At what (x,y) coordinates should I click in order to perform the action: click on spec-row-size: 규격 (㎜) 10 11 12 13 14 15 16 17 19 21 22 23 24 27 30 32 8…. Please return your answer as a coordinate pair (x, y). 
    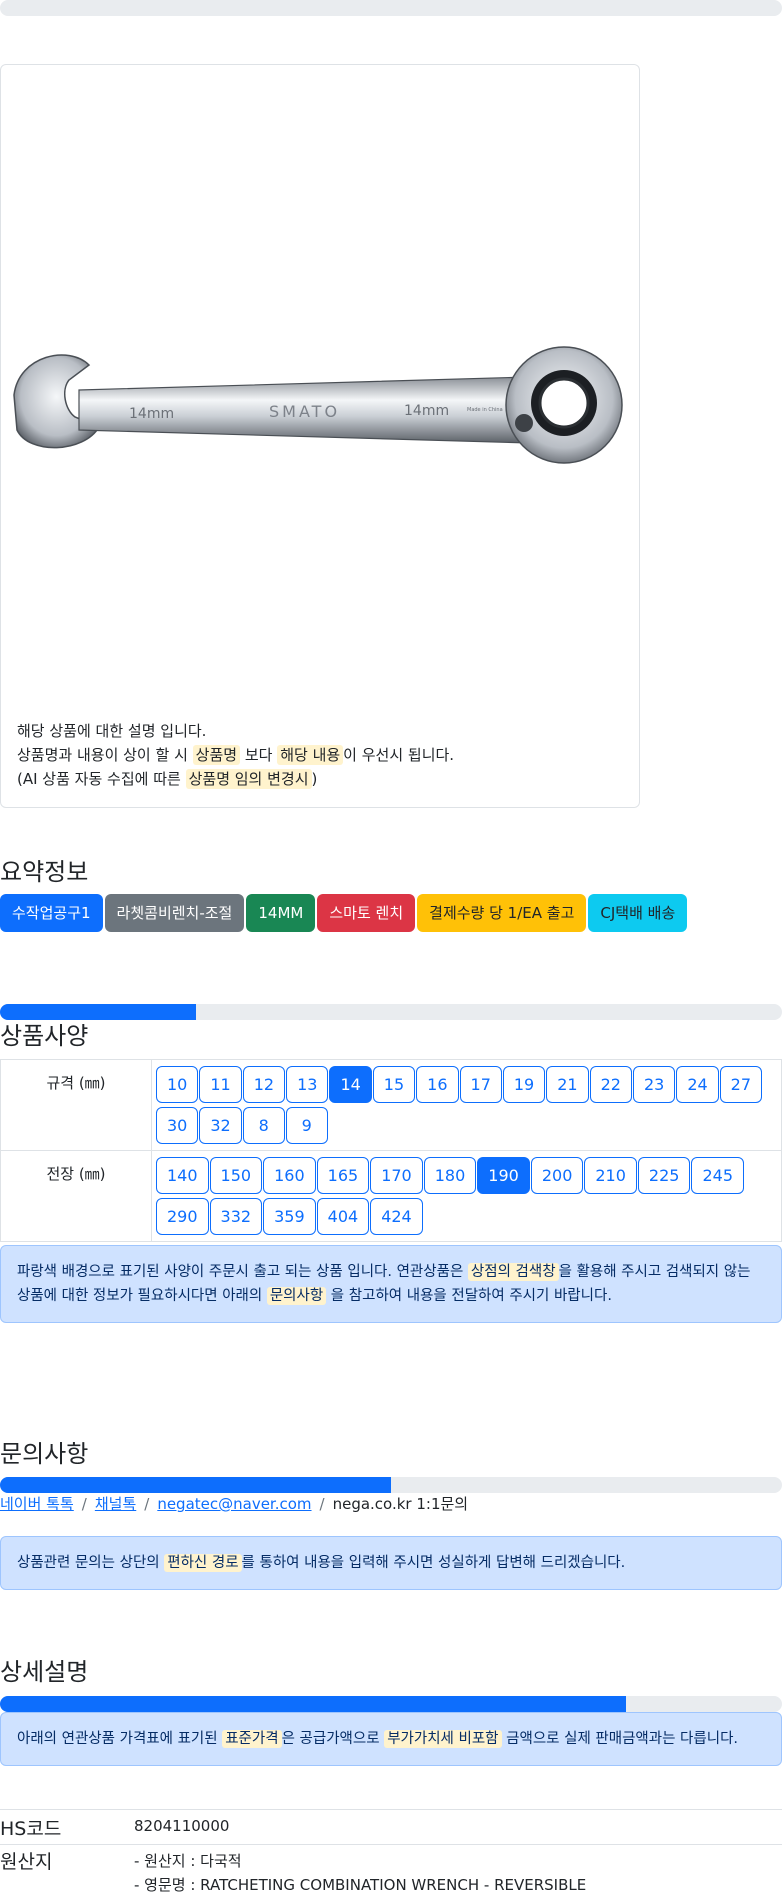
    Looking at the image, I should click on (391, 1105).